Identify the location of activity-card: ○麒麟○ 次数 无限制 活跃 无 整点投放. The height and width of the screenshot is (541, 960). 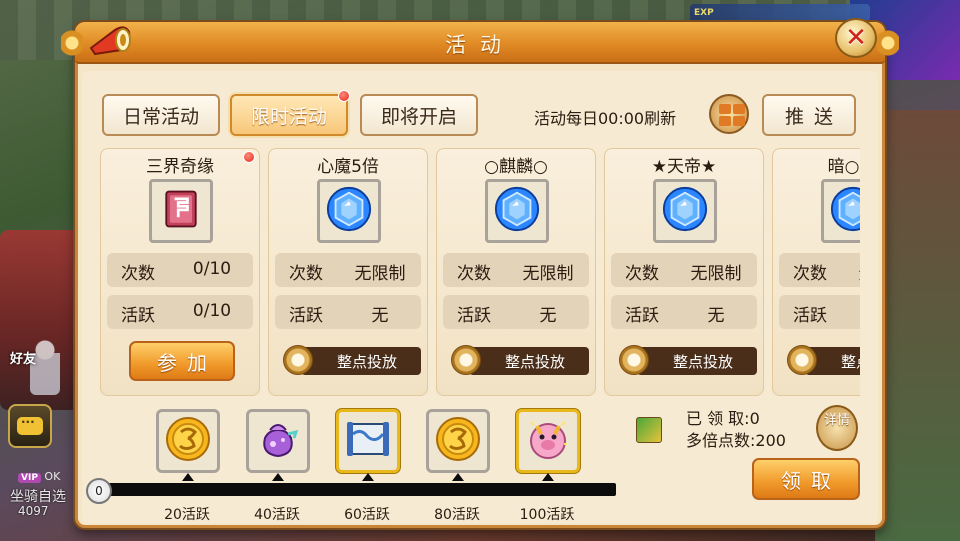
(516, 272).